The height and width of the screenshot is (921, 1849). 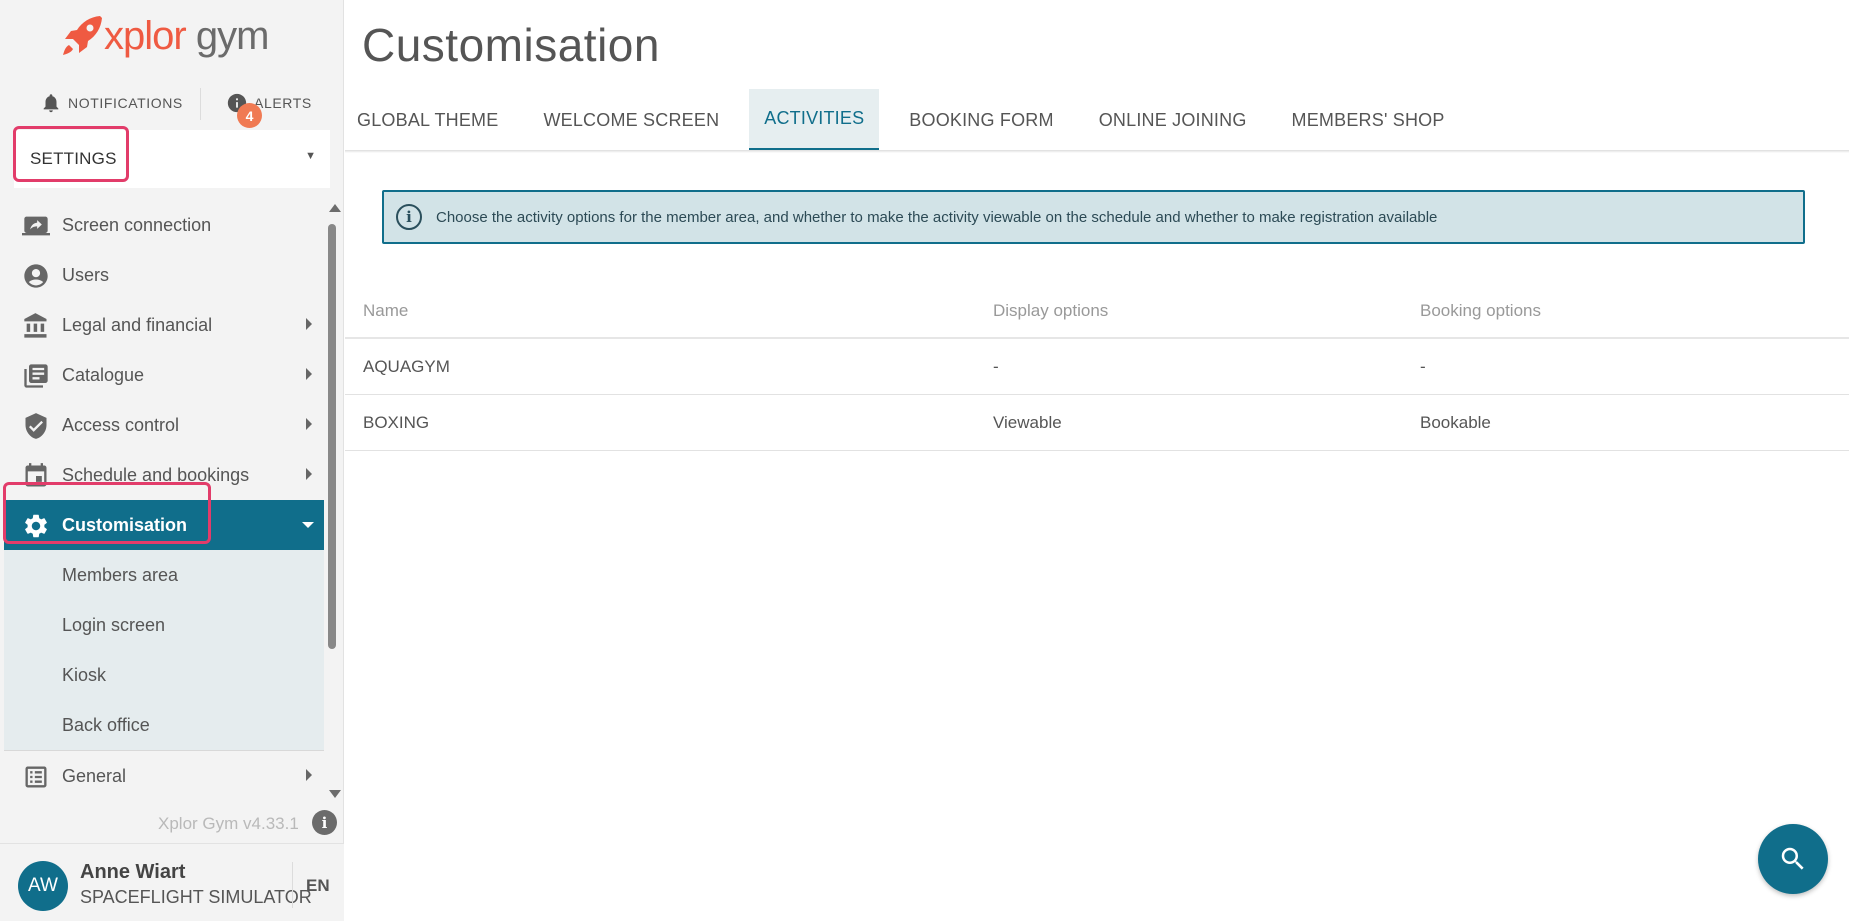 I want to click on sidebar-item-access-control: Access control, so click(x=164, y=425).